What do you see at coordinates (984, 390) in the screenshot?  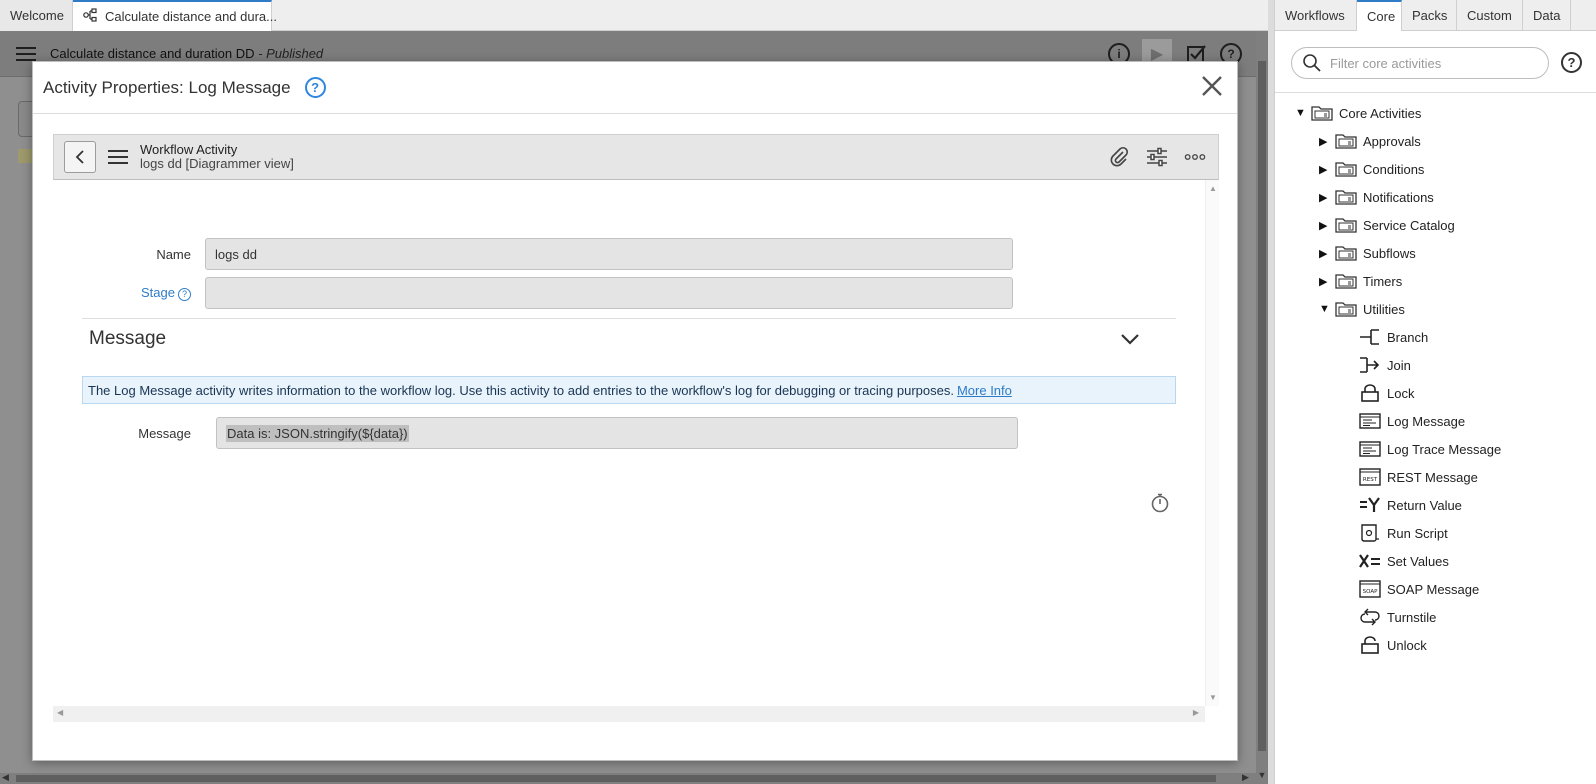 I see `more-info-link: More Info` at bounding box center [984, 390].